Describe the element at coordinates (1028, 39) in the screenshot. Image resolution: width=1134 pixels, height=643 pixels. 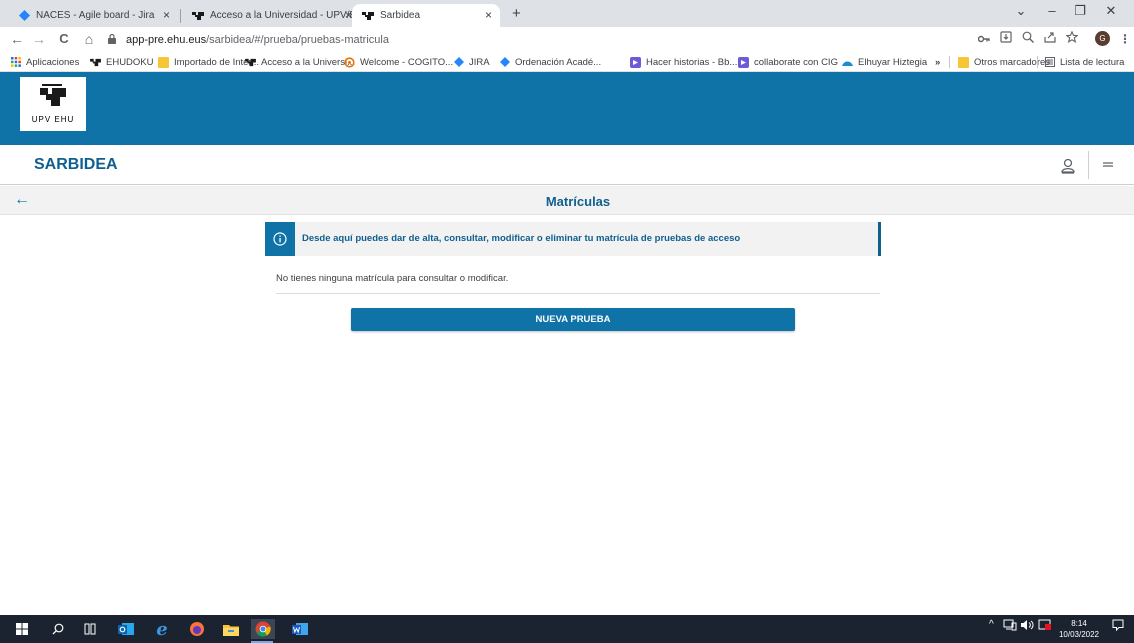
I see `zoom-icon` at that location.